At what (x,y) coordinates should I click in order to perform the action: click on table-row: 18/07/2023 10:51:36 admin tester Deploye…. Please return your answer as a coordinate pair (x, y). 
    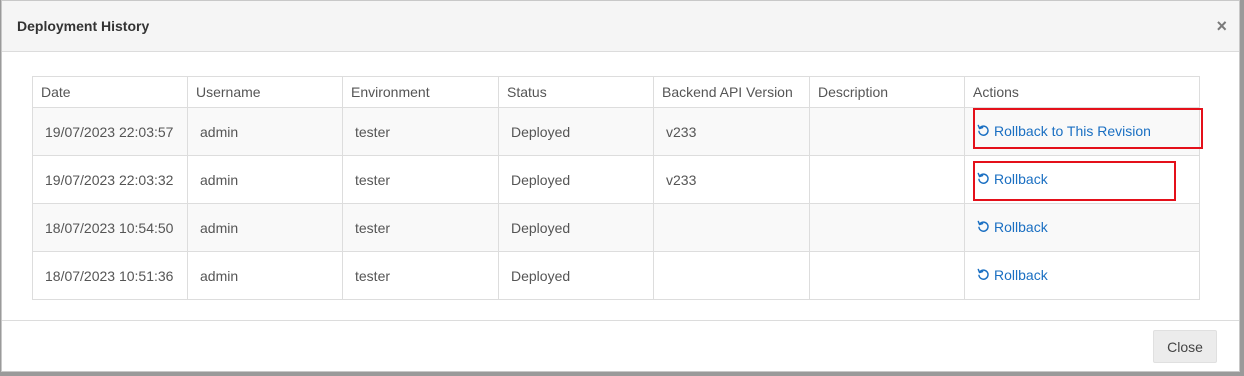
    Looking at the image, I should click on (616, 275).